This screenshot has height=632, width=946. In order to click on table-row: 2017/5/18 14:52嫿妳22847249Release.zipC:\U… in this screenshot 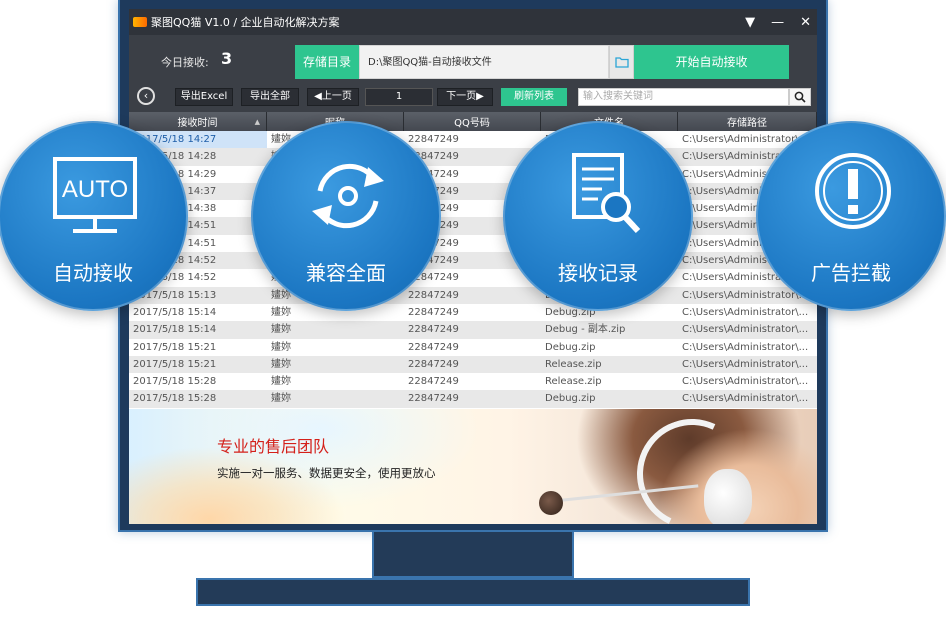, I will do `click(473, 277)`.